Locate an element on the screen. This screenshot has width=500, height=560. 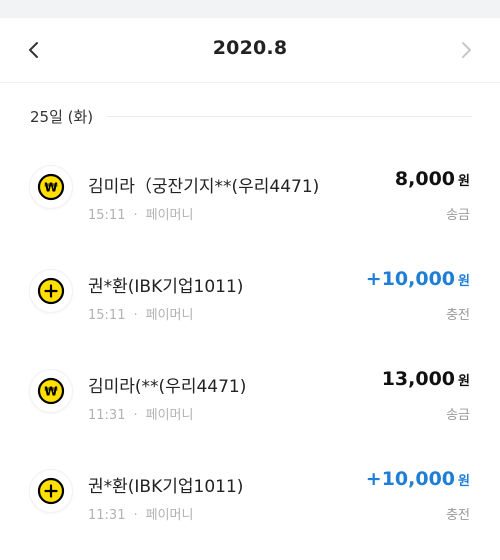
transaction-amount: 8,000 원 is located at coordinates (432, 179).